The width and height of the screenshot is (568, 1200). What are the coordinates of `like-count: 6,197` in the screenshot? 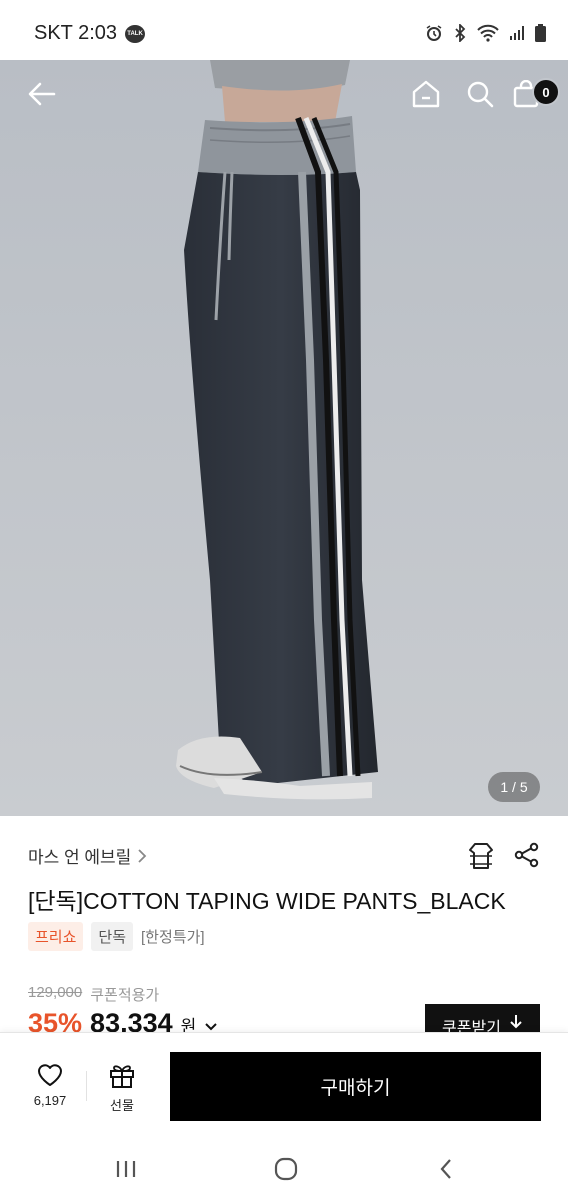 It's located at (50, 1100).